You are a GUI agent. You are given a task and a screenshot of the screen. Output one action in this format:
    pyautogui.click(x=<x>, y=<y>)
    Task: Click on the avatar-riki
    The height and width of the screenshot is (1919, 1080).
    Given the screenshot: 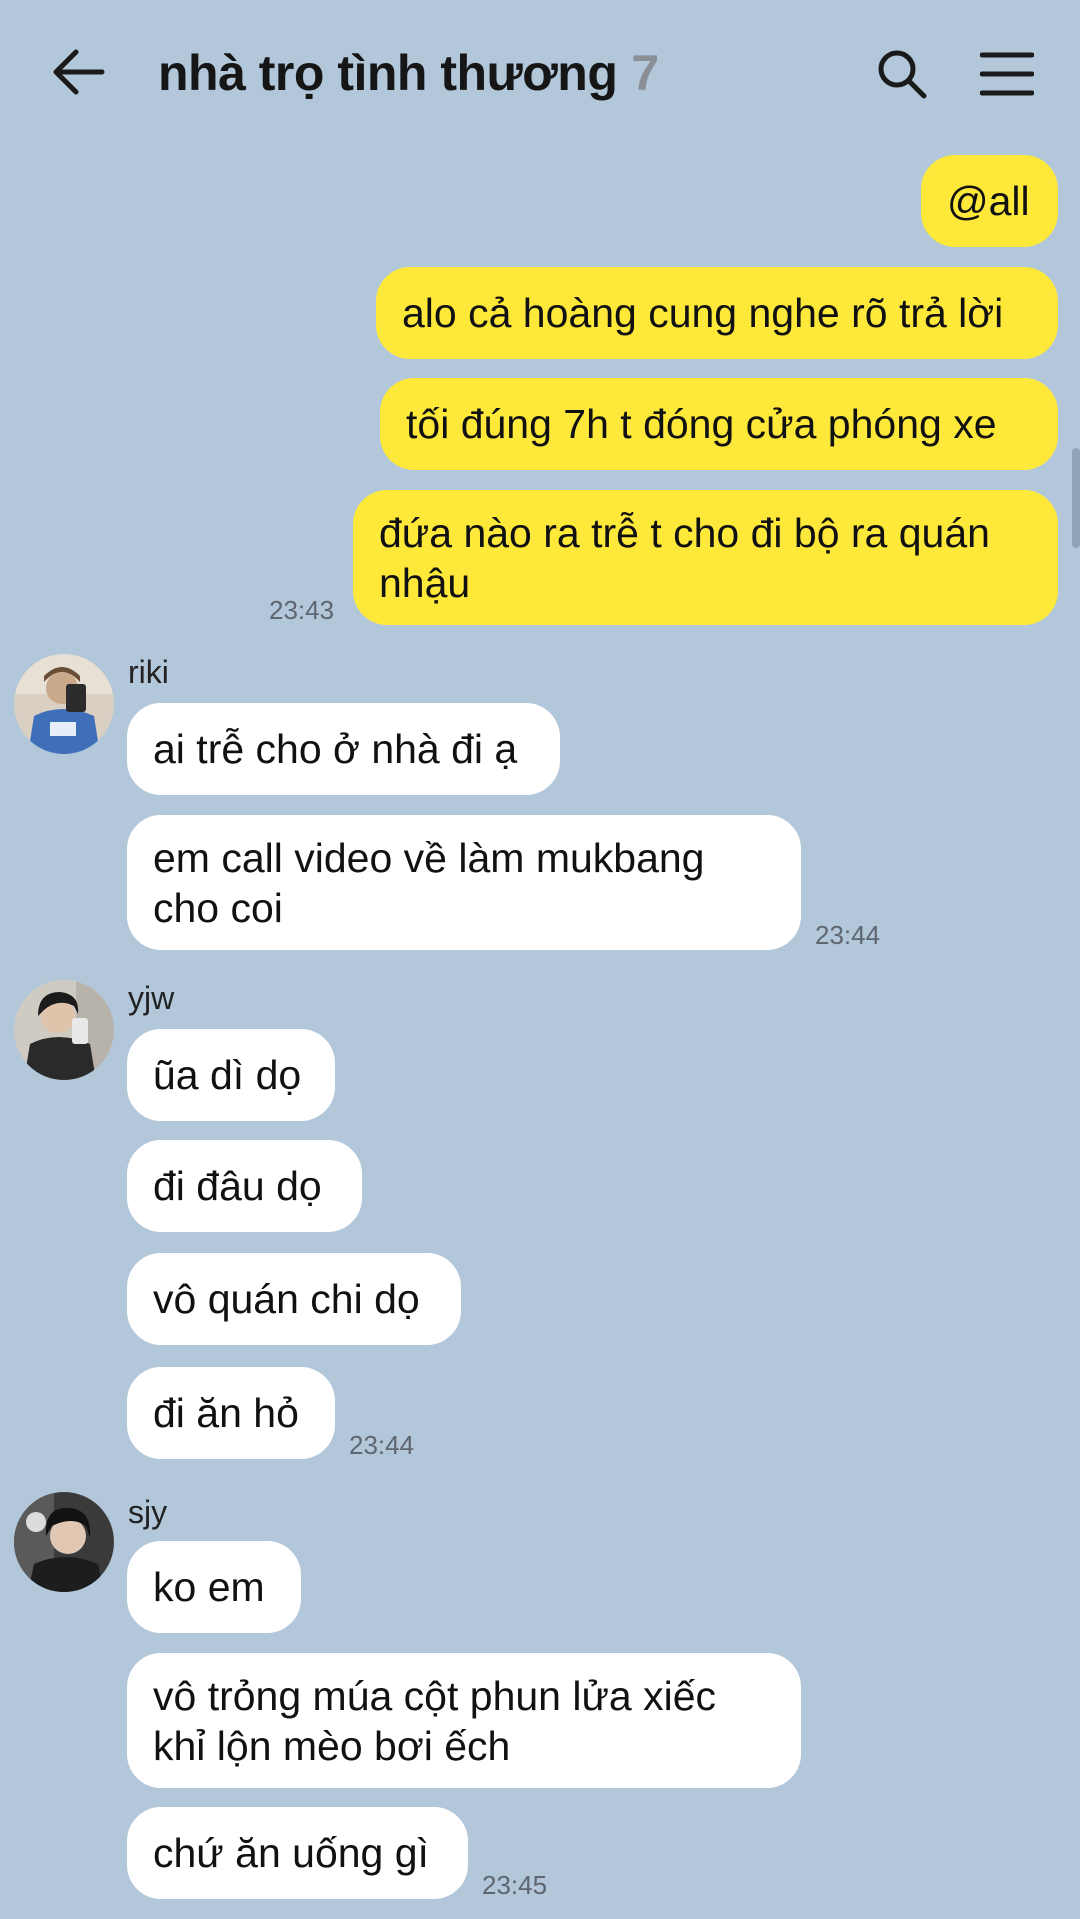 What is the action you would take?
    pyautogui.click(x=64, y=704)
    